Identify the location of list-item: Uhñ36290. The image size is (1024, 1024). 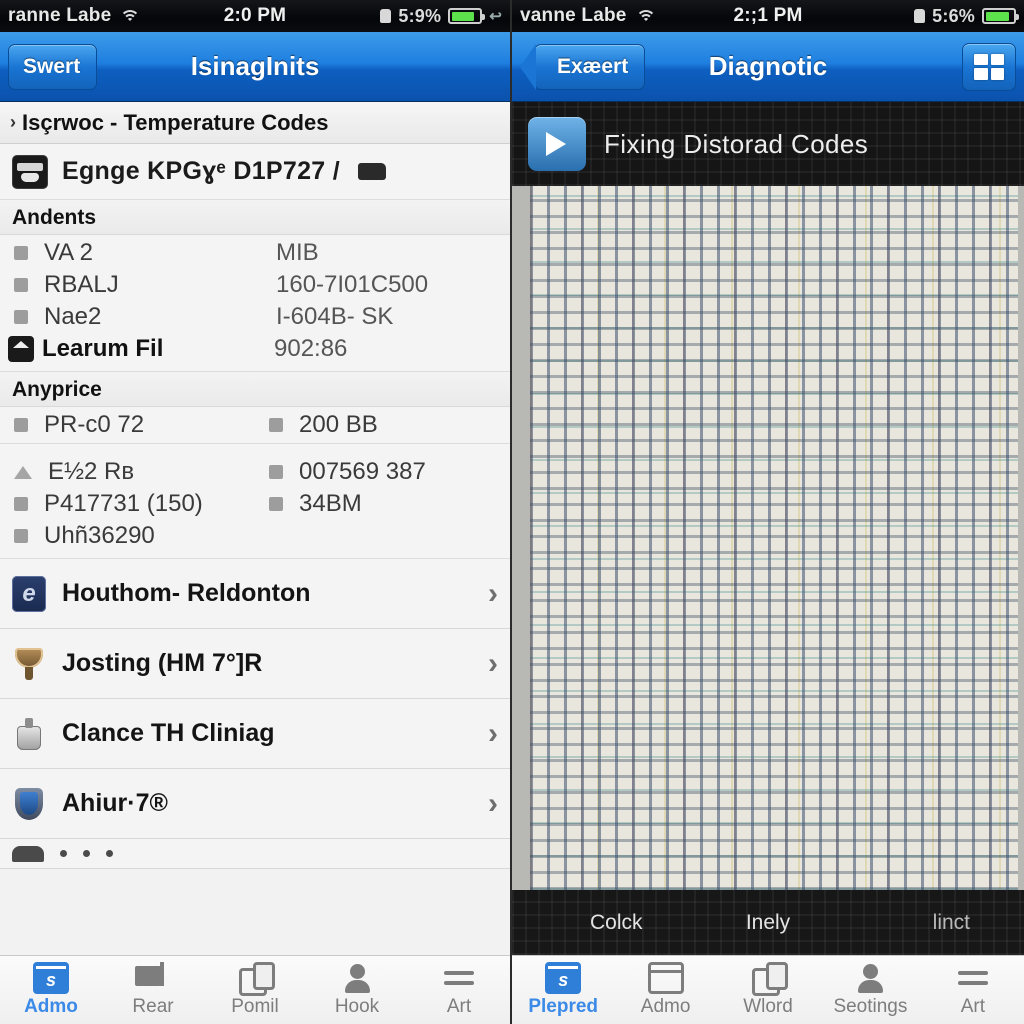
(127, 536).